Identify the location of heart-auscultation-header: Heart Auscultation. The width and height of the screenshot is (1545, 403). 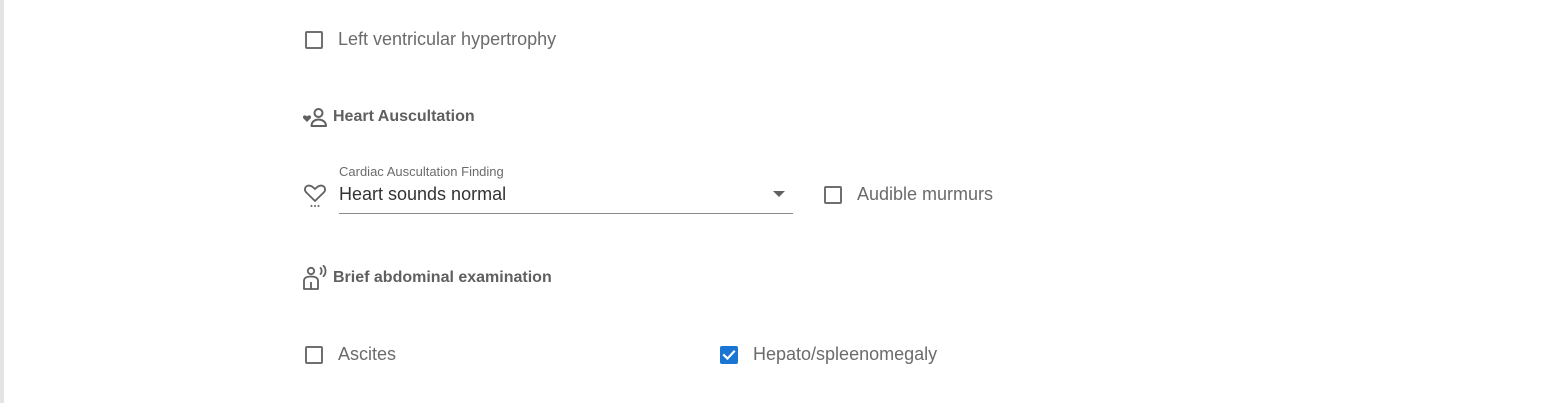
(388, 117).